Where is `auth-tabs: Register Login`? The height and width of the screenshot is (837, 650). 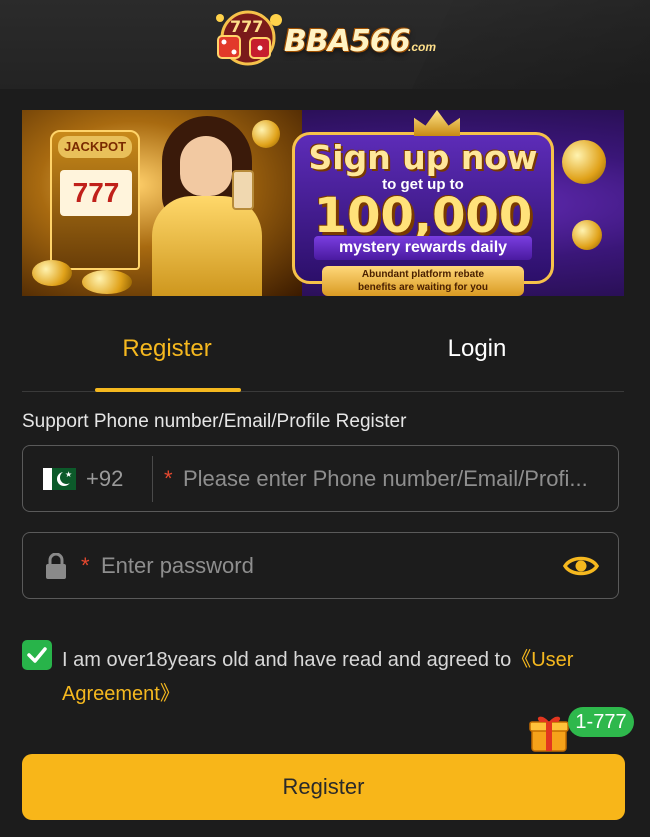
auth-tabs: Register Login is located at coordinates (323, 357).